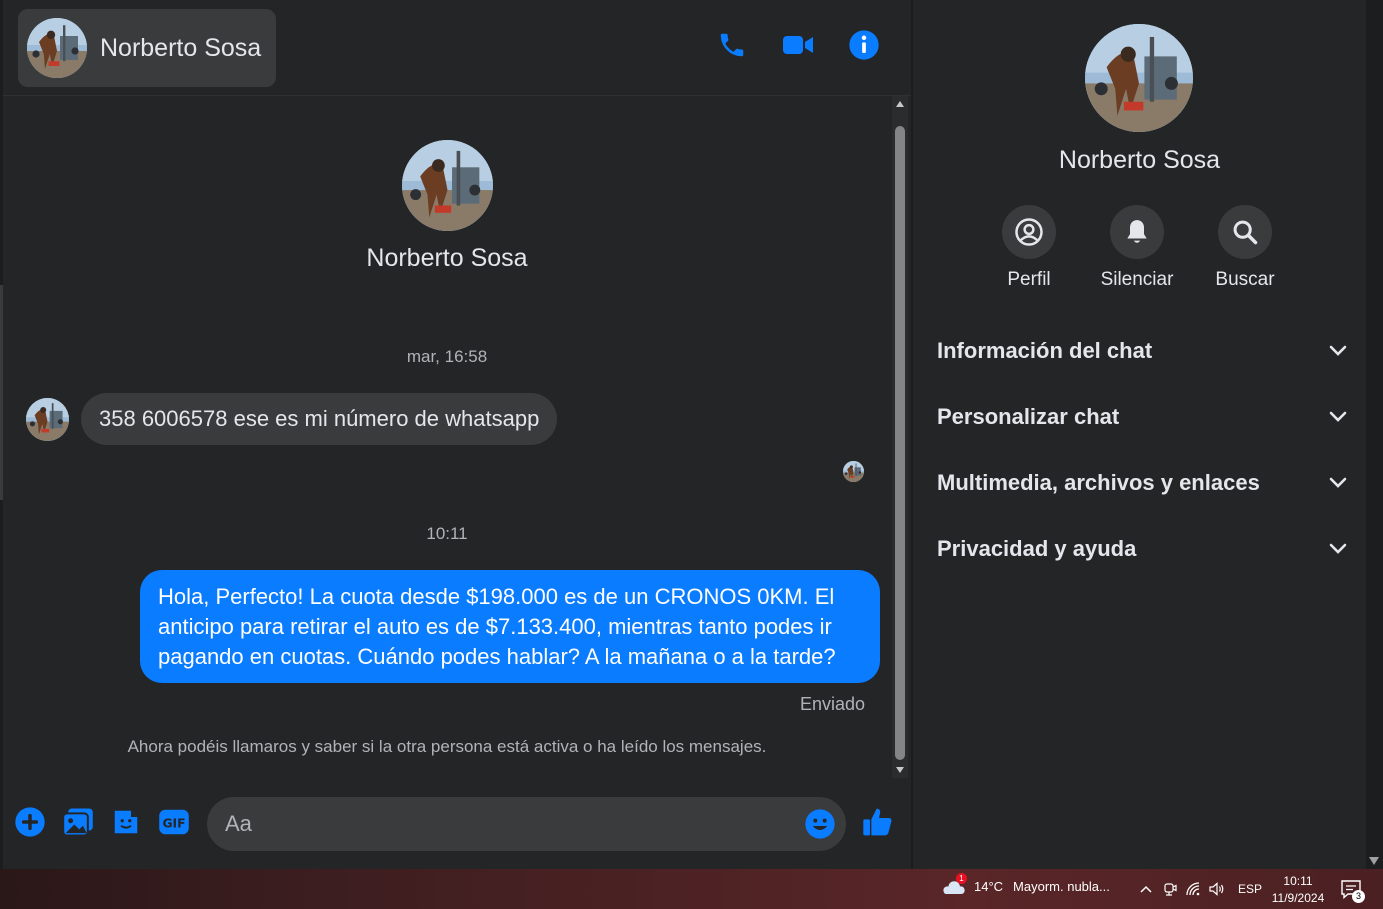  Describe the element at coordinates (1245, 279) in the screenshot. I see `search-action-label: Buscar` at that location.